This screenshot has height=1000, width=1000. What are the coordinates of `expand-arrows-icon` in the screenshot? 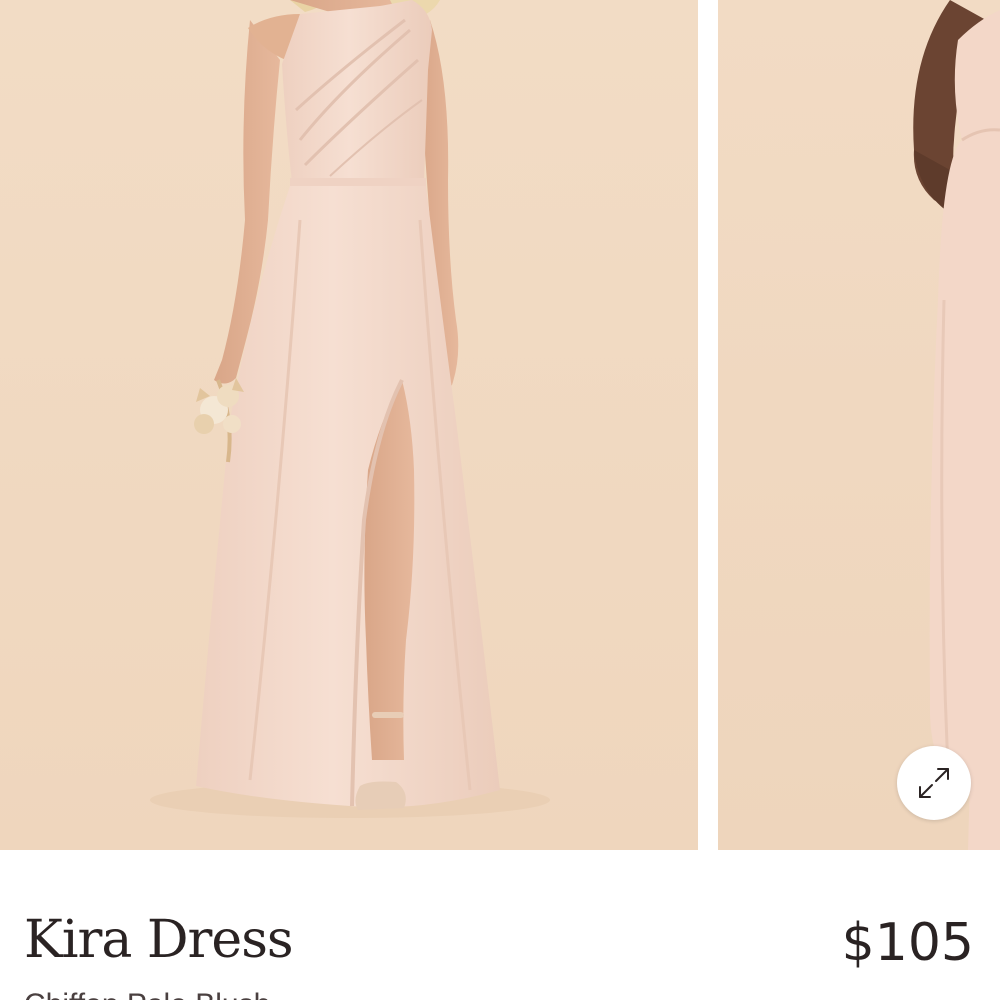 It's located at (934, 783).